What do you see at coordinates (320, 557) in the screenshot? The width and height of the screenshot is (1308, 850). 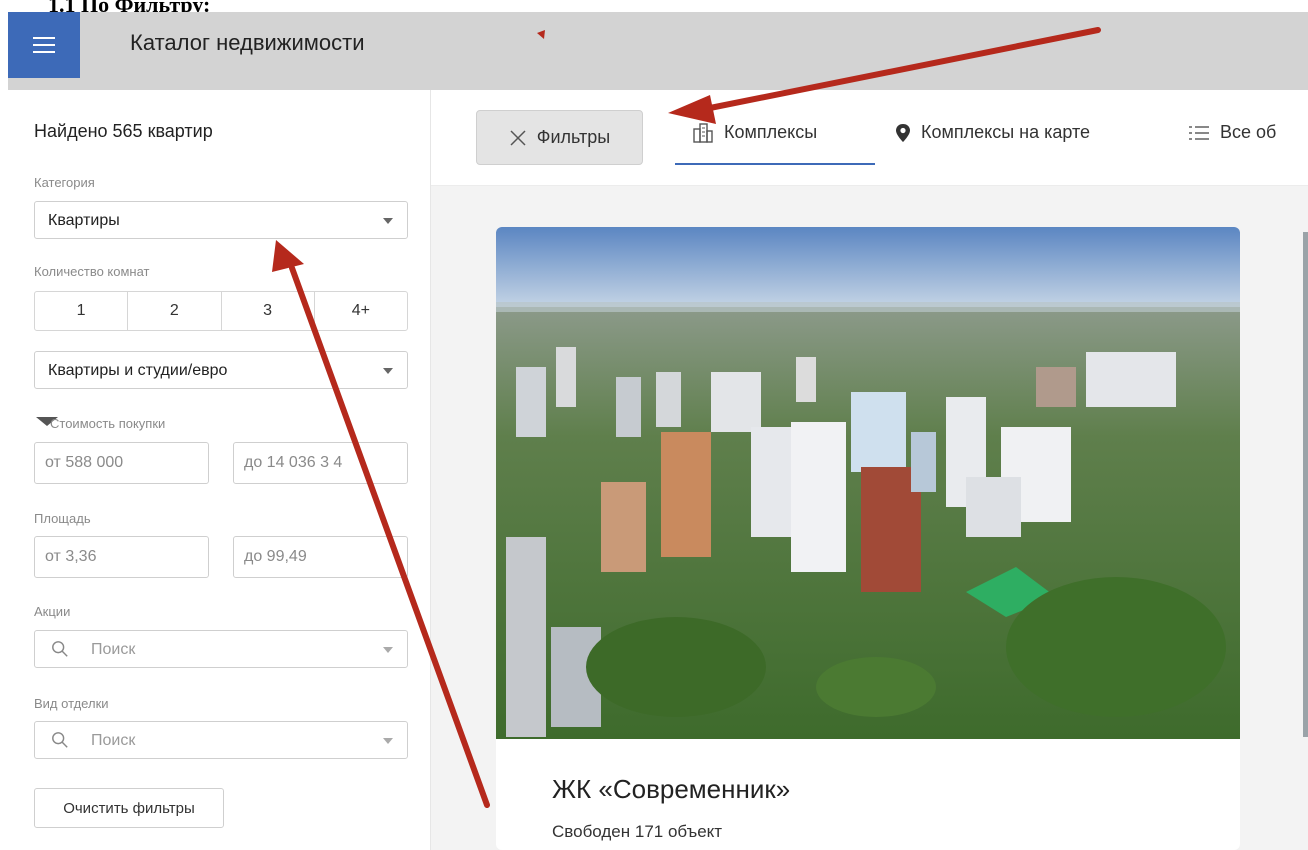 I see `area-to-input: до 99,49` at bounding box center [320, 557].